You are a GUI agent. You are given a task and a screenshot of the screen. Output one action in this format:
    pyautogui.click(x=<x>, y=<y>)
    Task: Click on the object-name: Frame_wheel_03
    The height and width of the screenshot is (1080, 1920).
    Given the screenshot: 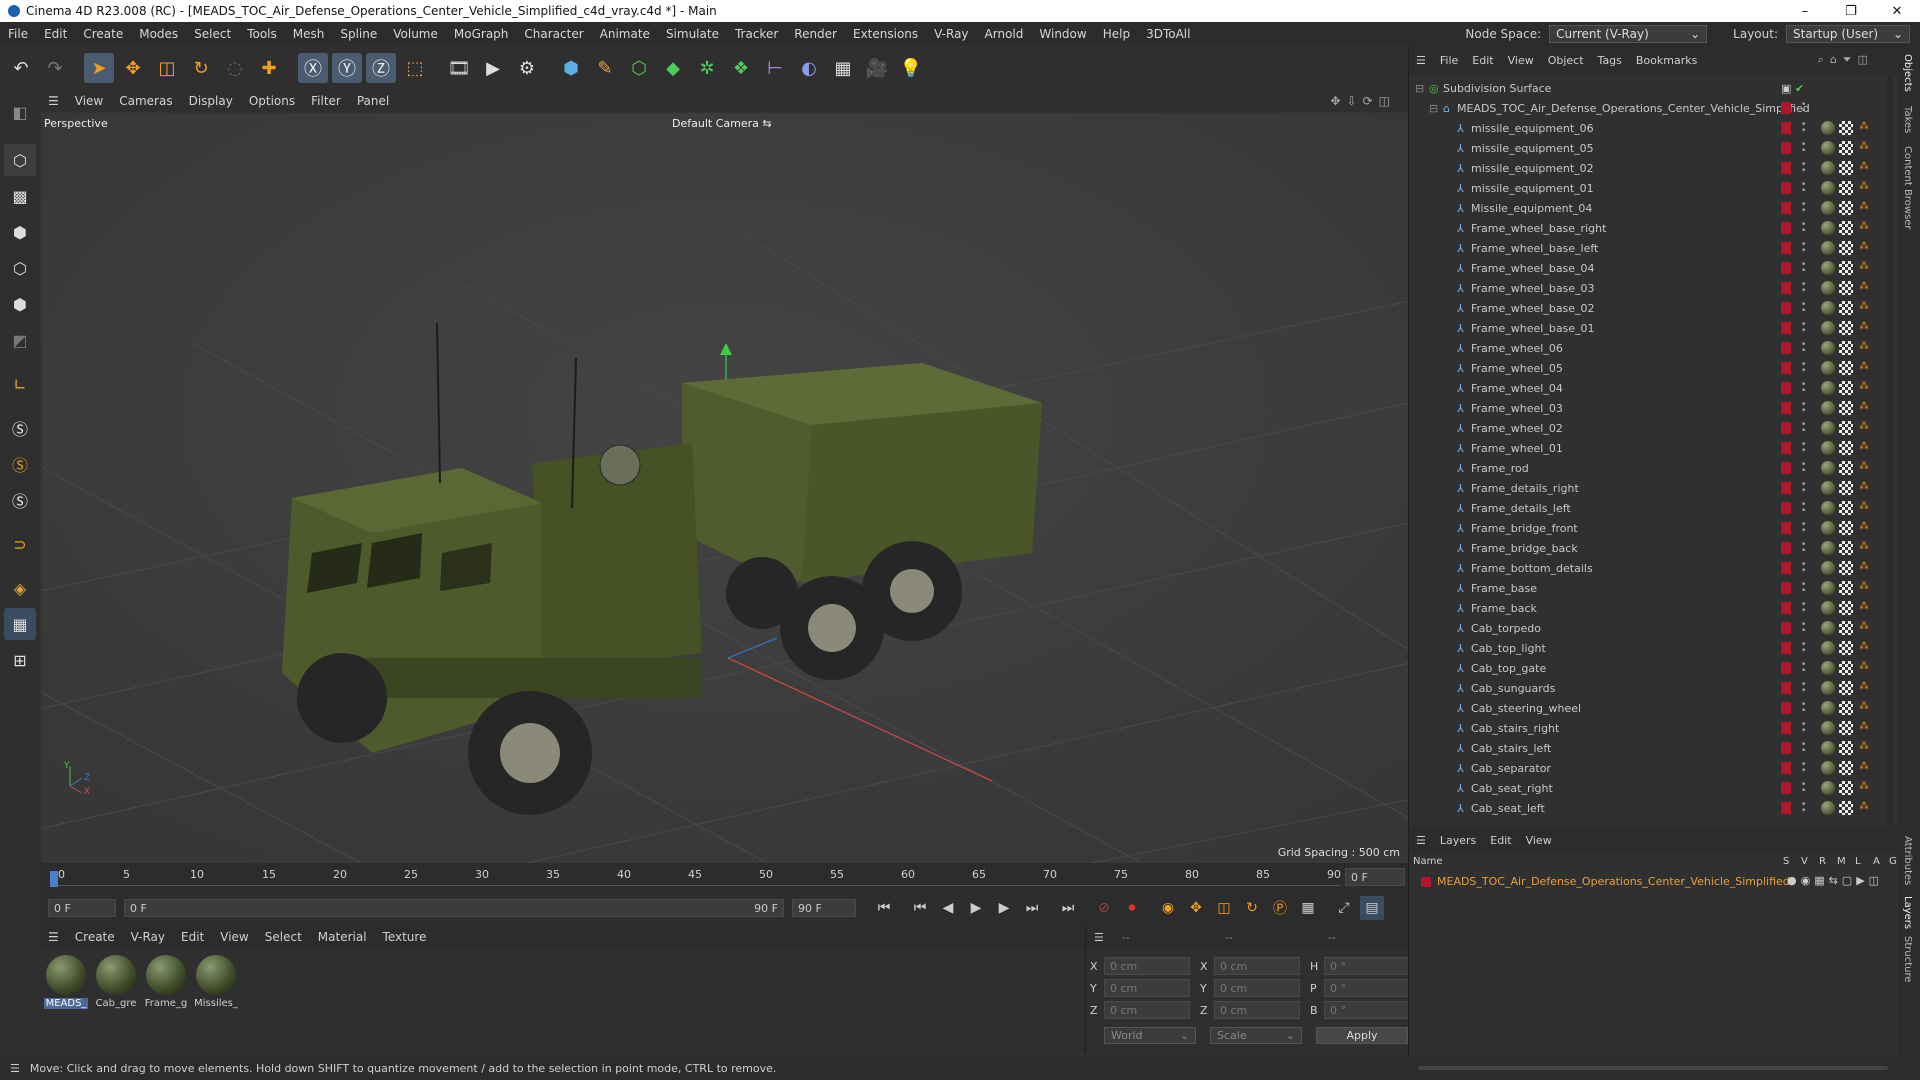 What is the action you would take?
    pyautogui.click(x=1517, y=408)
    